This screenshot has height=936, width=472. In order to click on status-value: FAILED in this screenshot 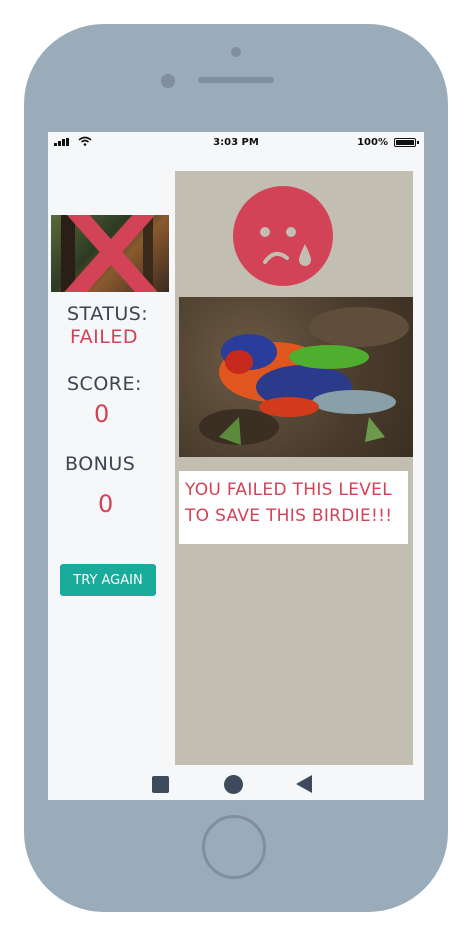, I will do `click(104, 337)`.